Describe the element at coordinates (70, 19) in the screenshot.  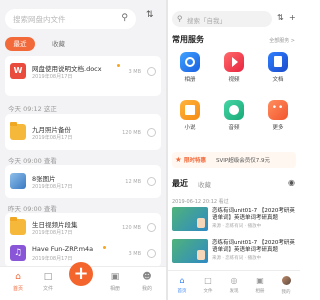
I see `file-search-bar: 搜索网盘内文件 ⚲` at that location.